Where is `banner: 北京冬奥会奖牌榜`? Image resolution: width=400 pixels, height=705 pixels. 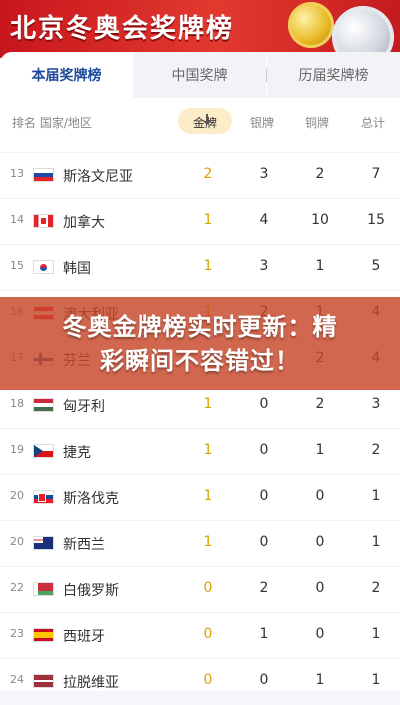 banner: 北京冬奥会奖牌榜 is located at coordinates (200, 29).